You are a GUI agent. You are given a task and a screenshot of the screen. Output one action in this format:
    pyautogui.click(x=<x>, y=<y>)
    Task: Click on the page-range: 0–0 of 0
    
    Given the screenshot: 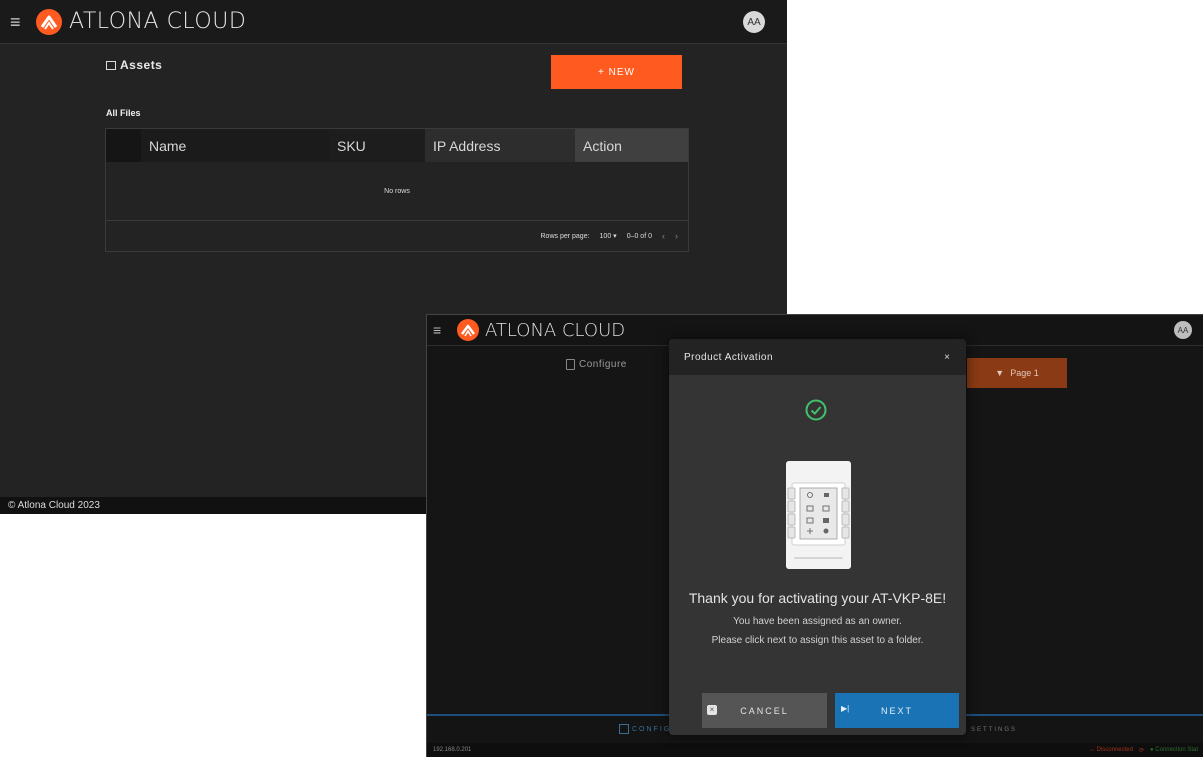 What is the action you would take?
    pyautogui.click(x=639, y=236)
    